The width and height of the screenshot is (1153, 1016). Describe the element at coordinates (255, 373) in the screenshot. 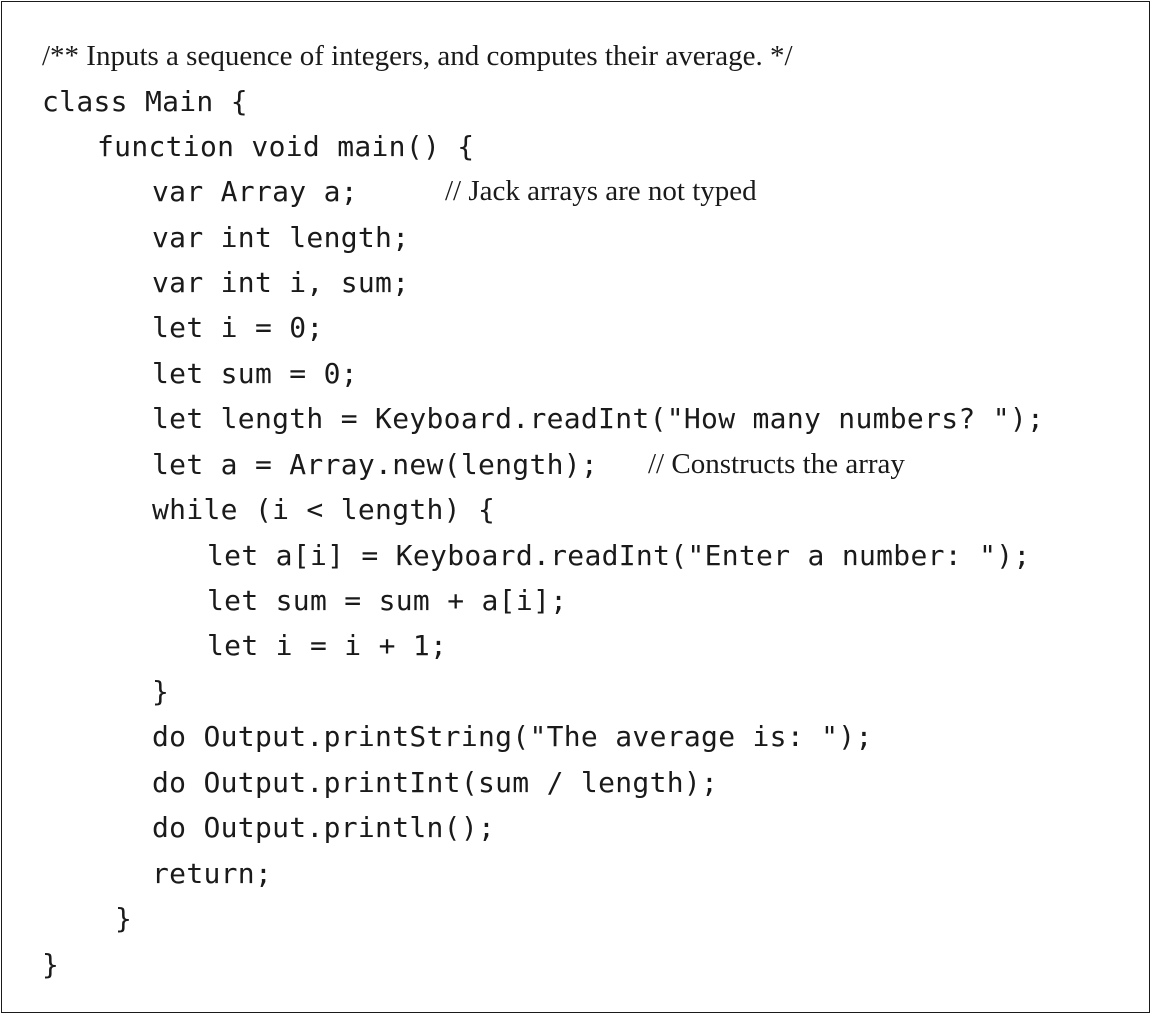

I see `code-line: let sum = 0;` at that location.